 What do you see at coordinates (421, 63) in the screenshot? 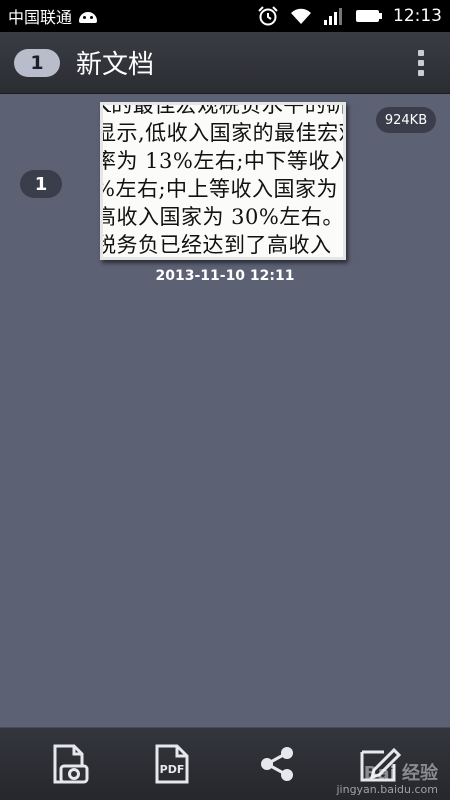
I see `overflow-menu-icon` at bounding box center [421, 63].